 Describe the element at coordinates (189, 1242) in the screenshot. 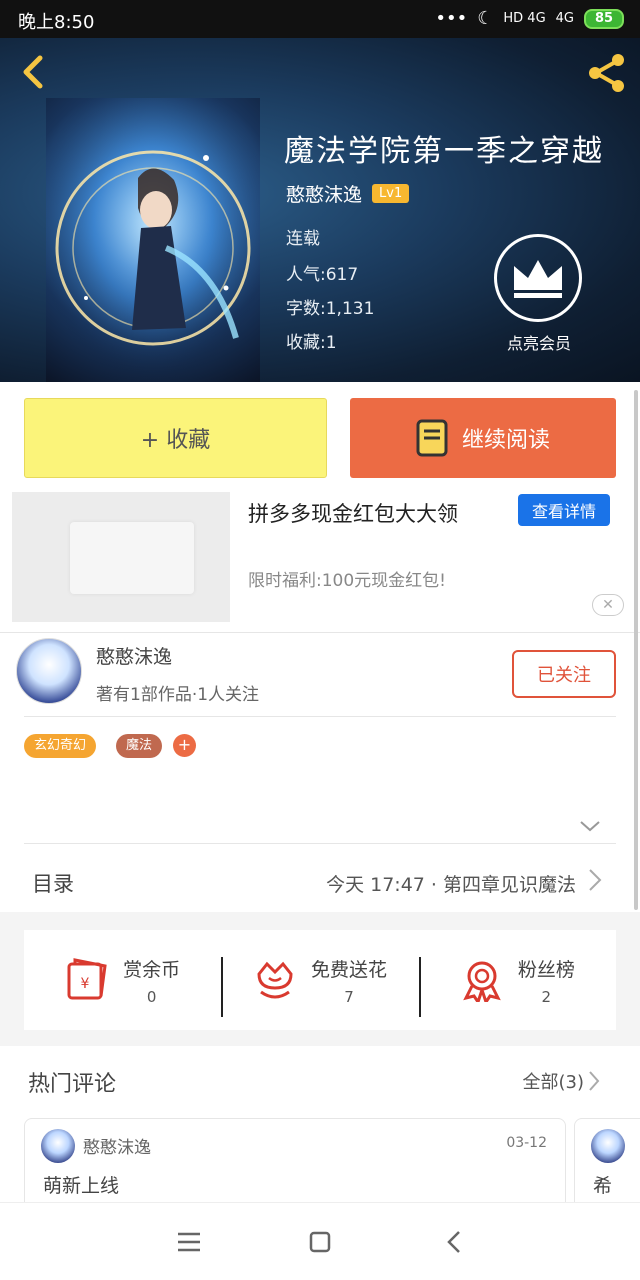

I see `menu-icon` at that location.